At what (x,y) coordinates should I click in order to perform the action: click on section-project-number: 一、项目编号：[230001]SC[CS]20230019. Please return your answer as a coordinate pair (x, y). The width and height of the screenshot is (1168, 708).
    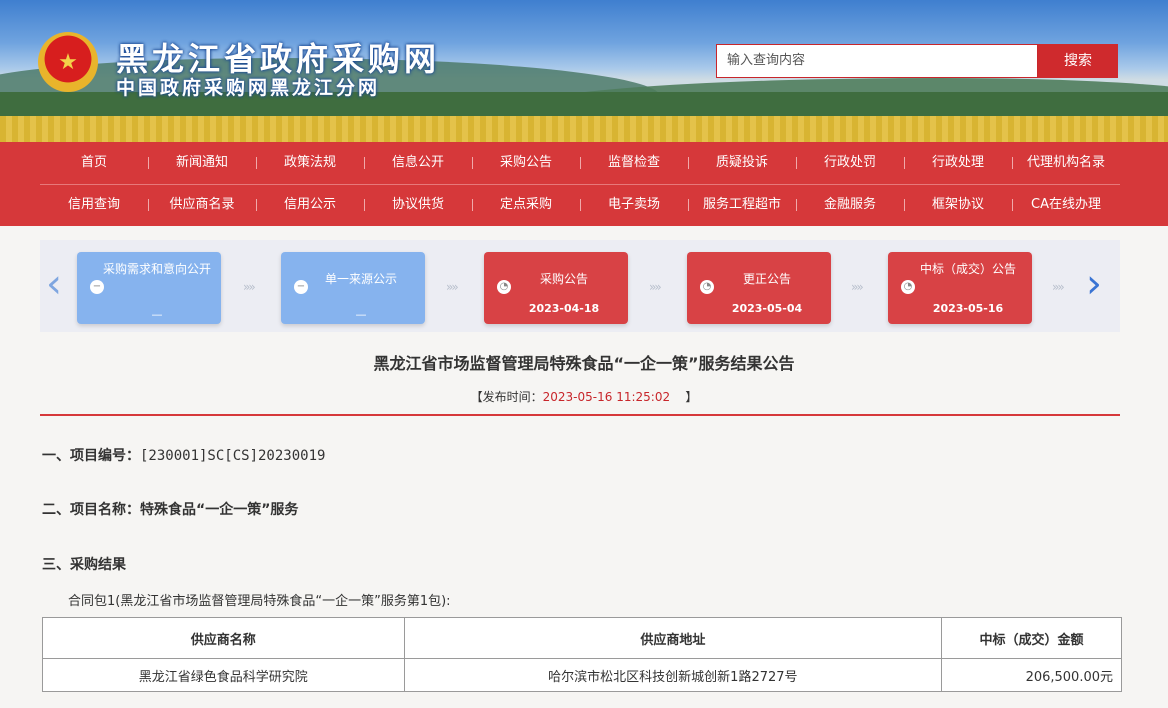
    Looking at the image, I should click on (183, 455).